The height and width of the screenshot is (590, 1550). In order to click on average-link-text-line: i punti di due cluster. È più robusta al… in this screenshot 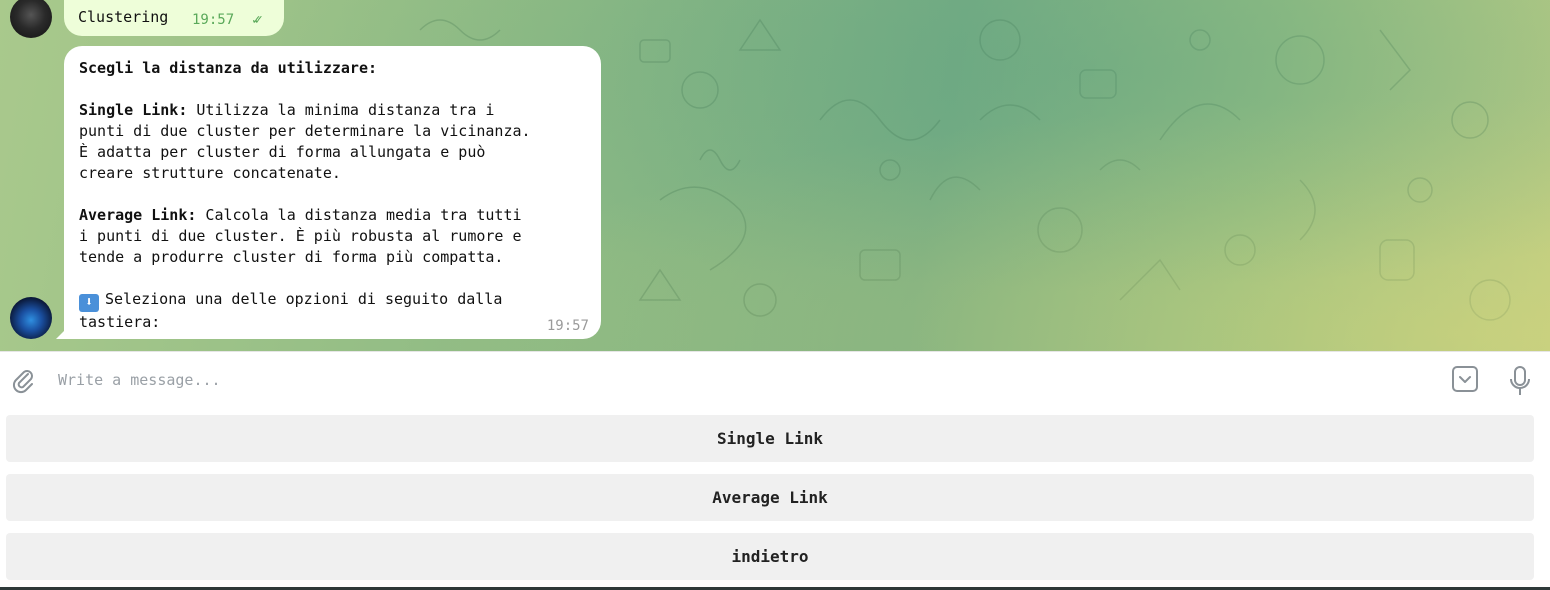, I will do `click(300, 236)`.